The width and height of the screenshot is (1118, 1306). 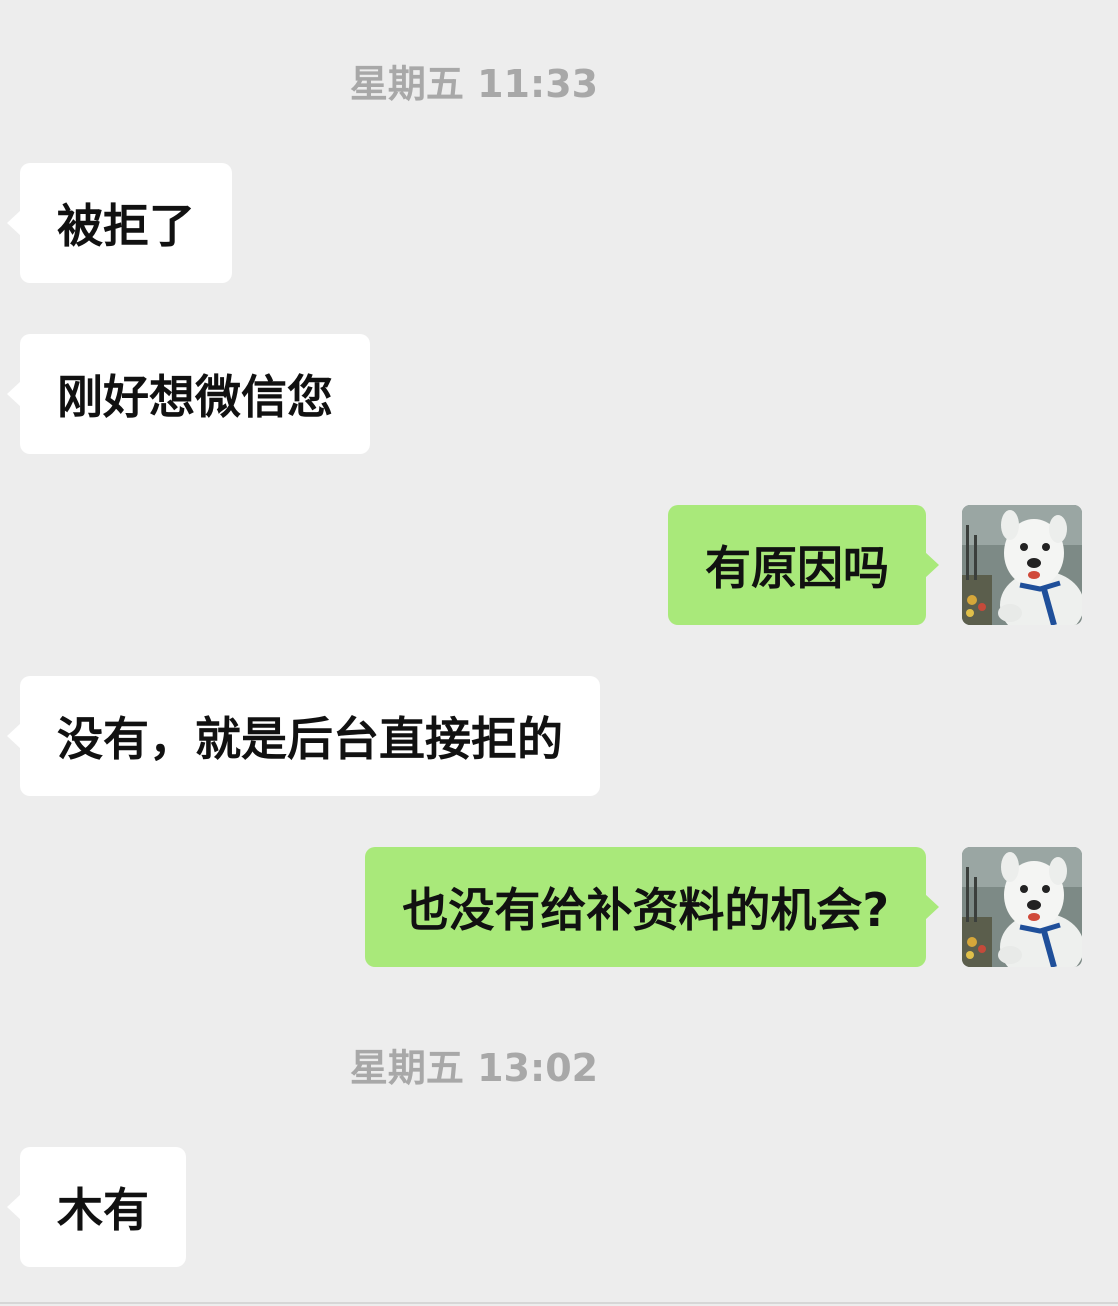 I want to click on incoming-message-bubble: 被拒了, so click(x=119, y=223).